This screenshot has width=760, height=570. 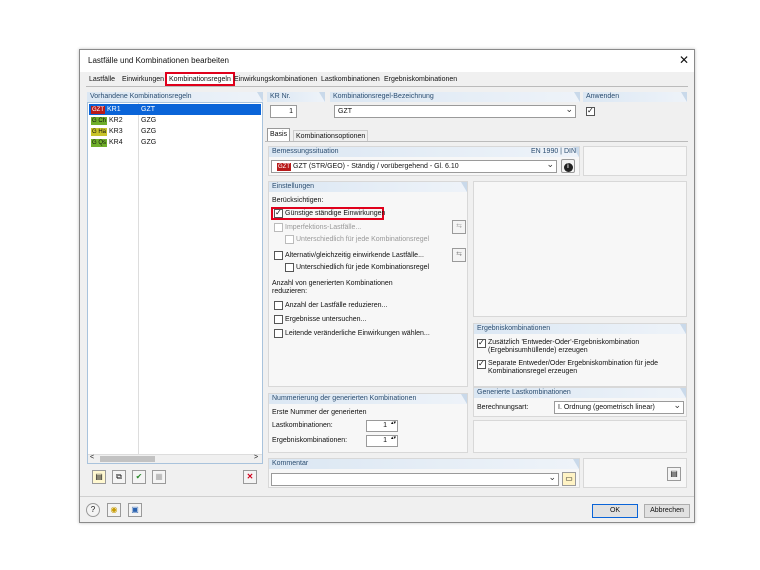 I want to click on ok-button: OK, so click(x=615, y=511).